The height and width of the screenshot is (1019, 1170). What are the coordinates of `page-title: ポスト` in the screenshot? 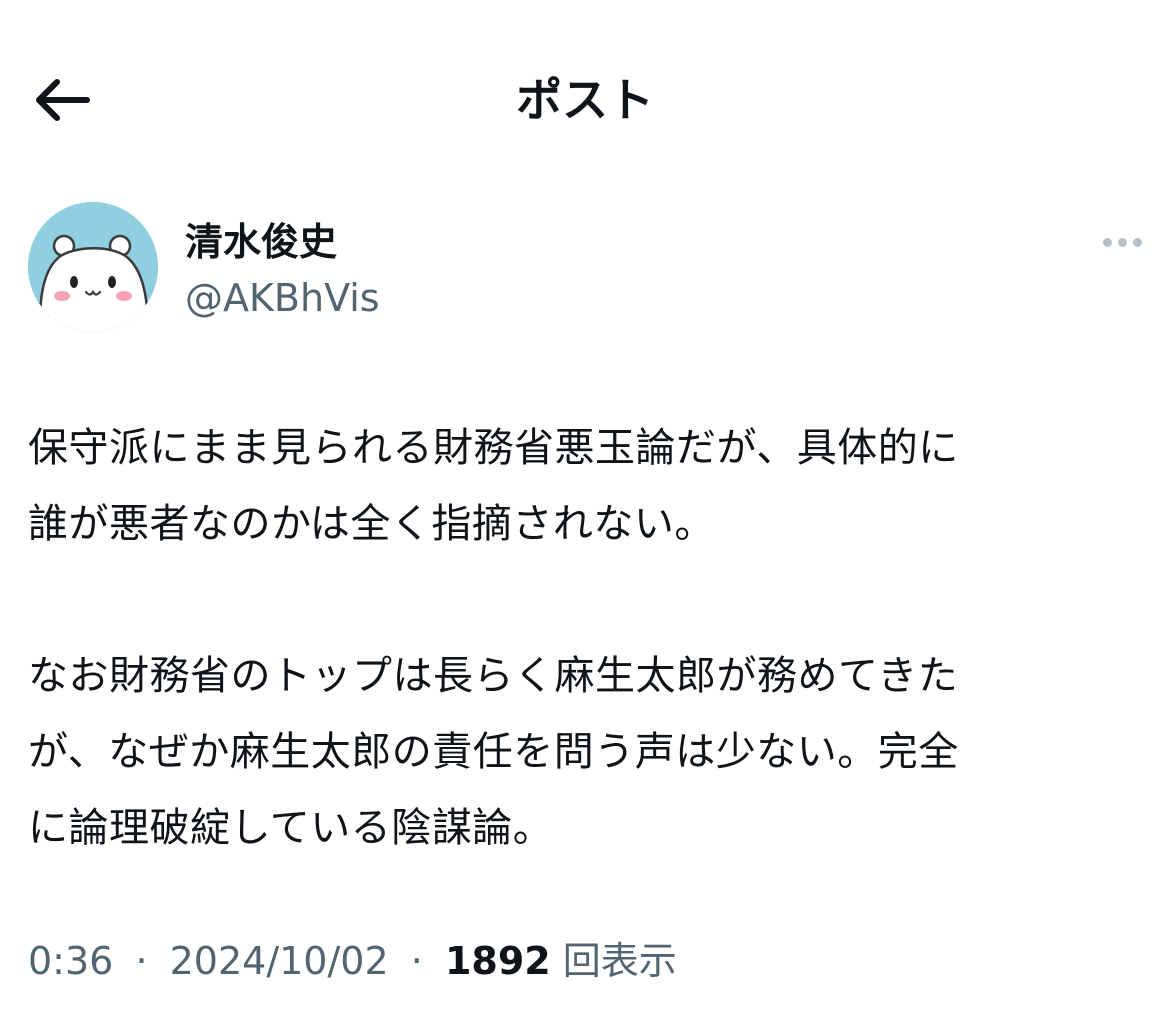 It's located at (585, 100).